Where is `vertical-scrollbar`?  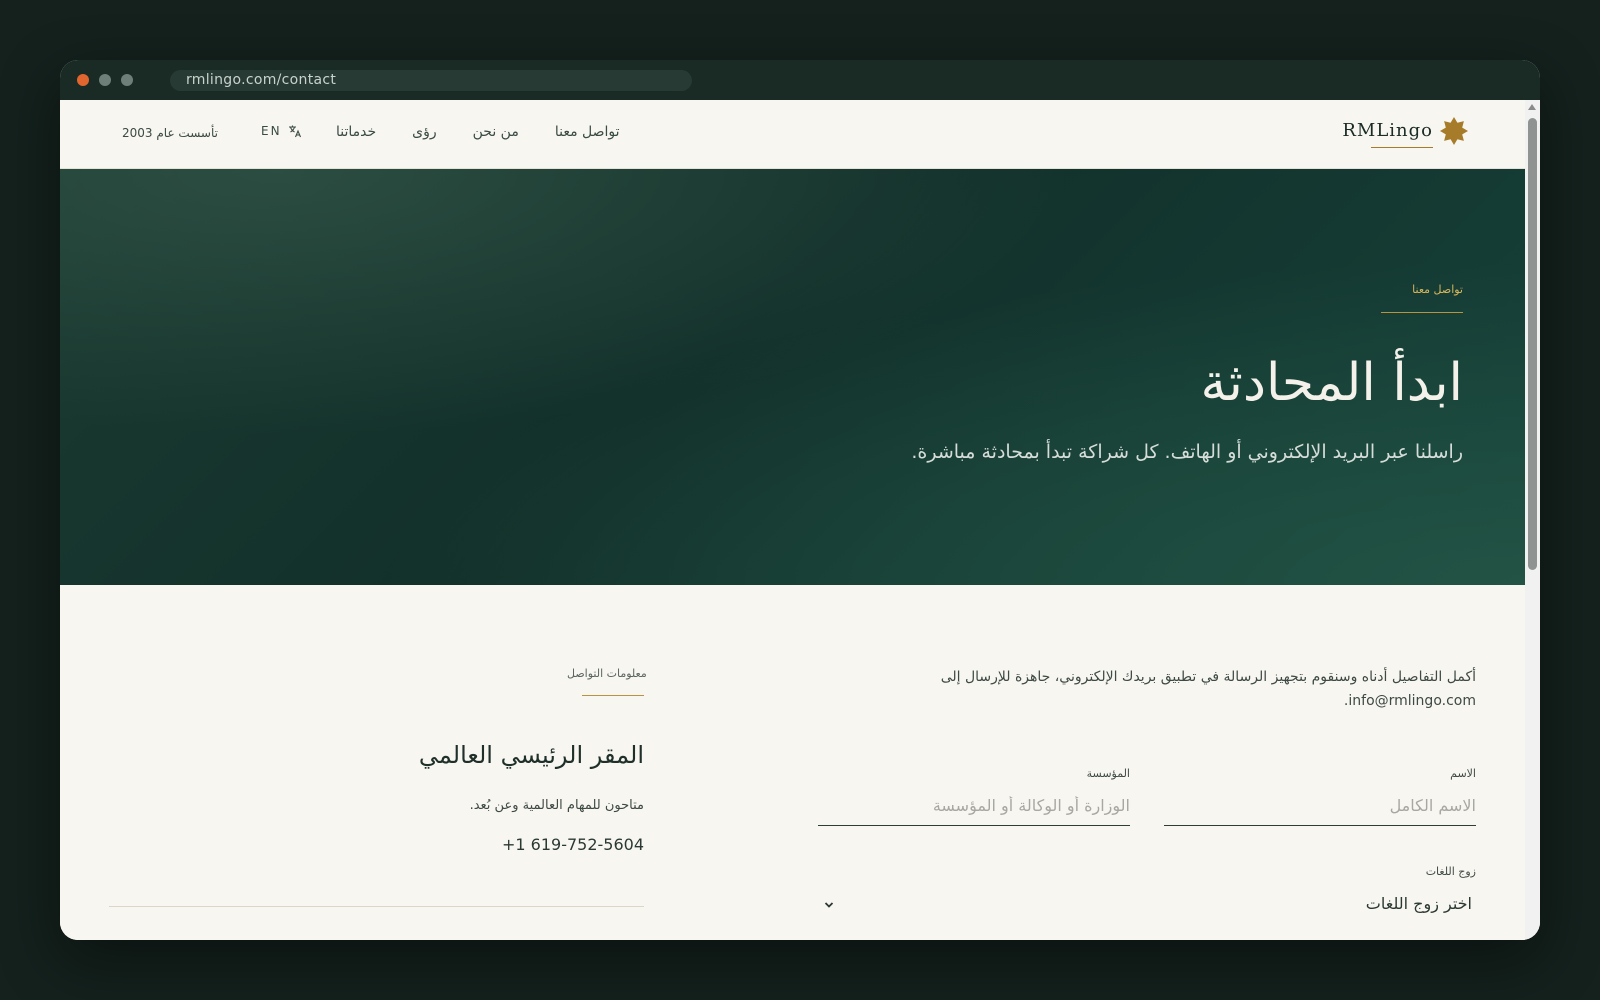 vertical-scrollbar is located at coordinates (1532, 520).